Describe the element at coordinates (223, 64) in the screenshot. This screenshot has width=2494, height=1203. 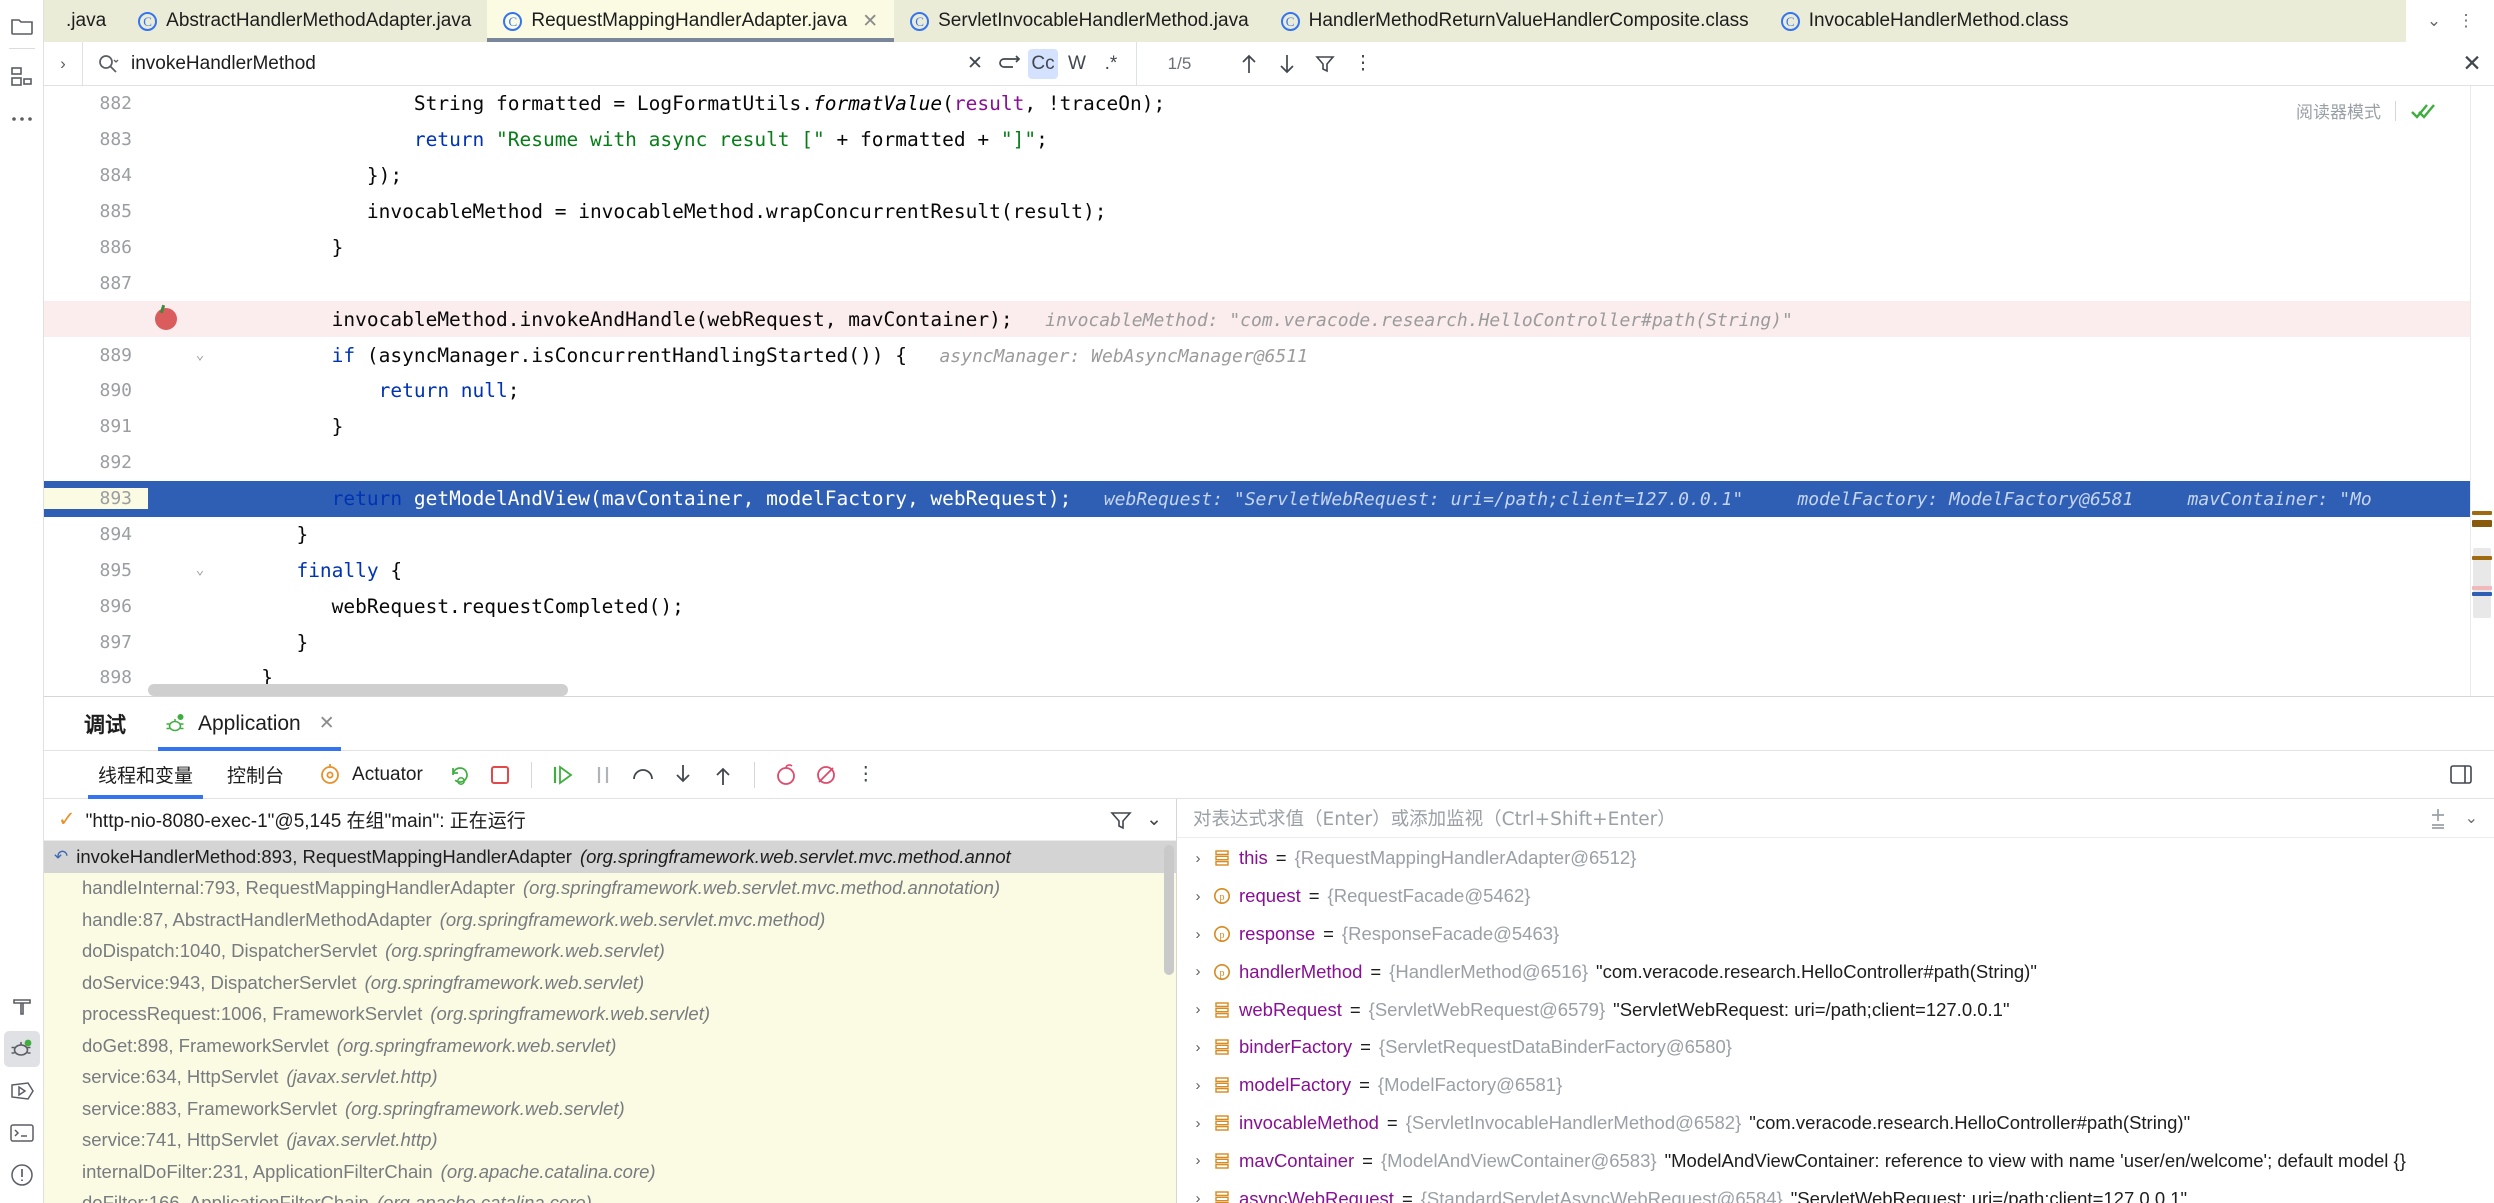
I see `search-input: invokeHandlerMethod` at that location.